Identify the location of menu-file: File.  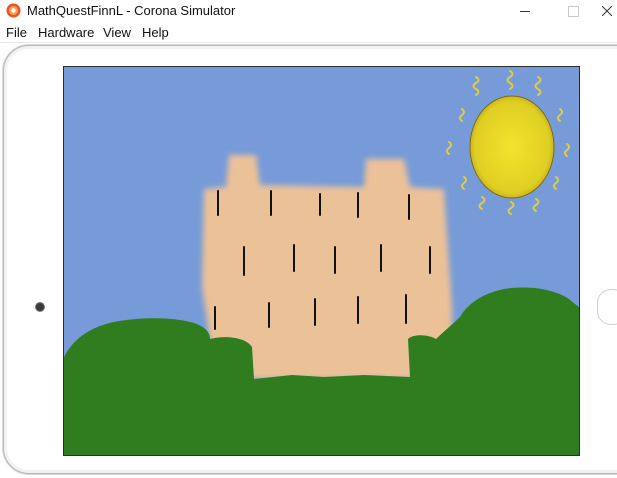
(16, 32).